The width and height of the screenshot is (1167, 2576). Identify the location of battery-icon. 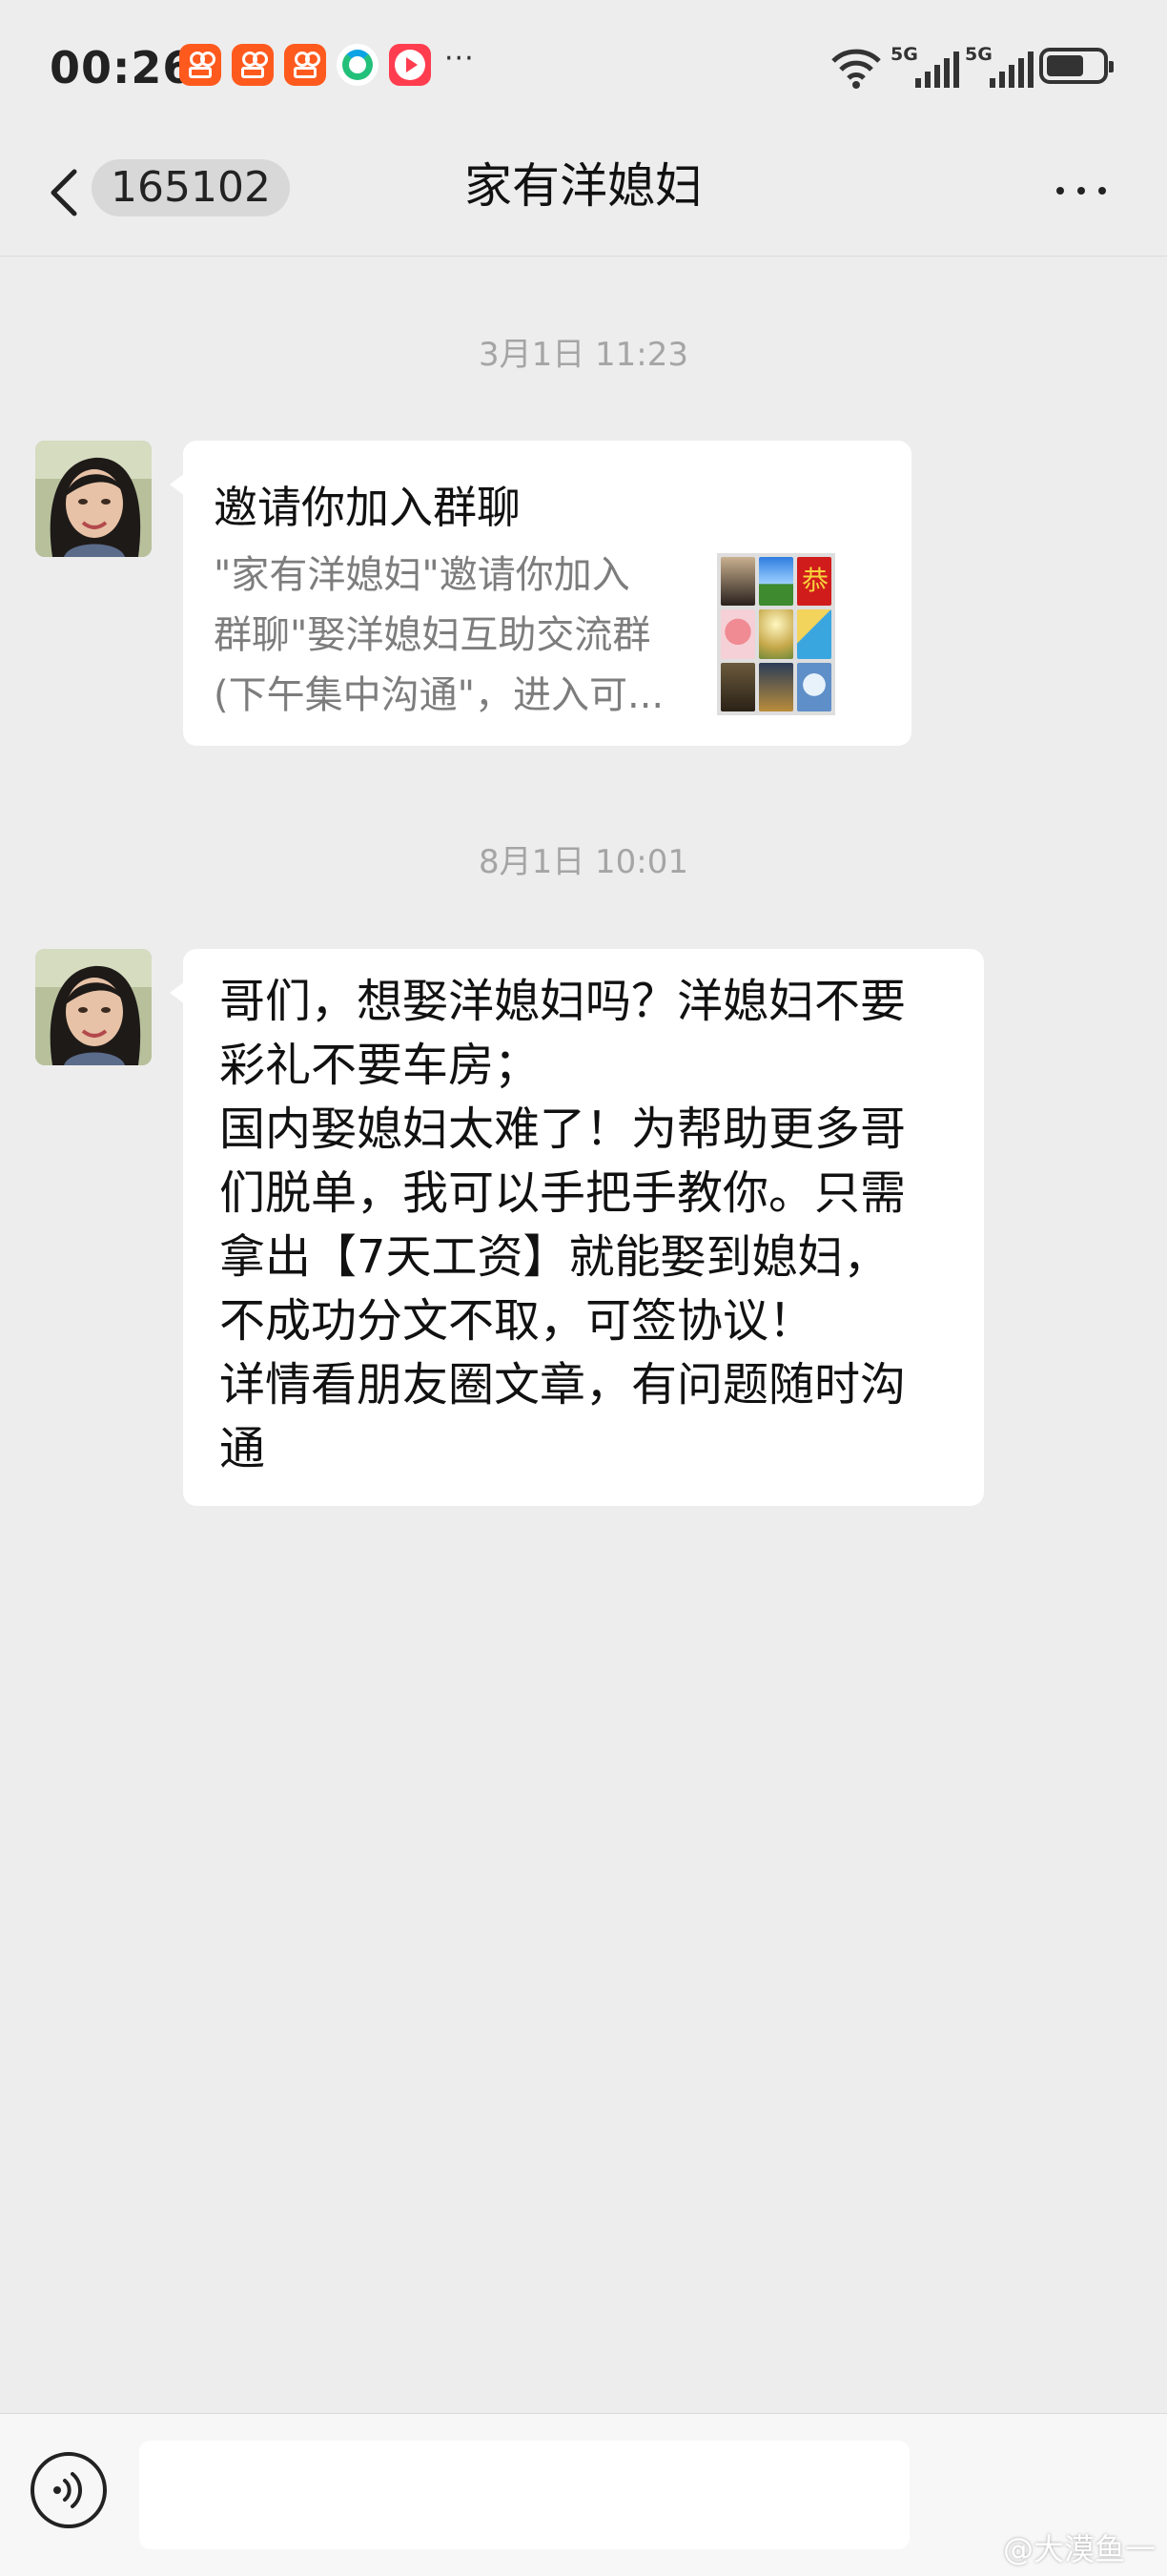
(1076, 66).